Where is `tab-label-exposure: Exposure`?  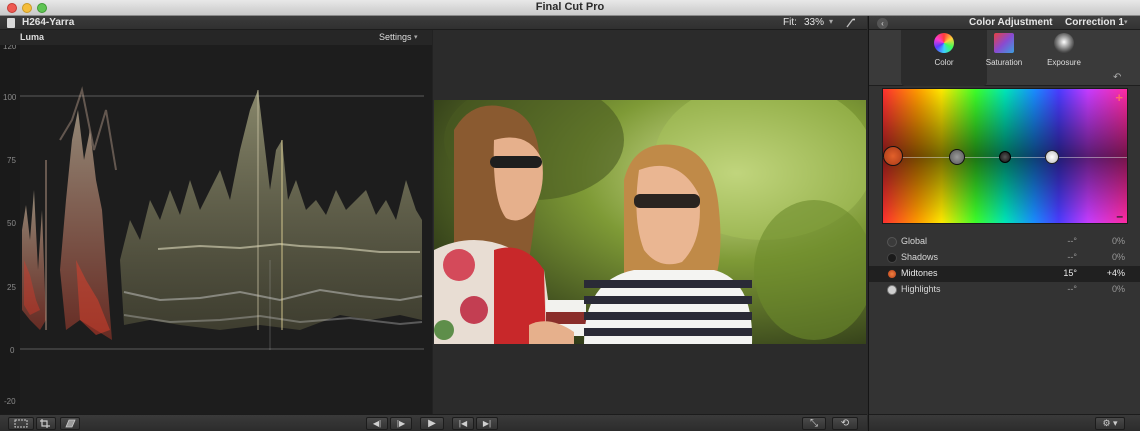 tab-label-exposure: Exposure is located at coordinates (1064, 62).